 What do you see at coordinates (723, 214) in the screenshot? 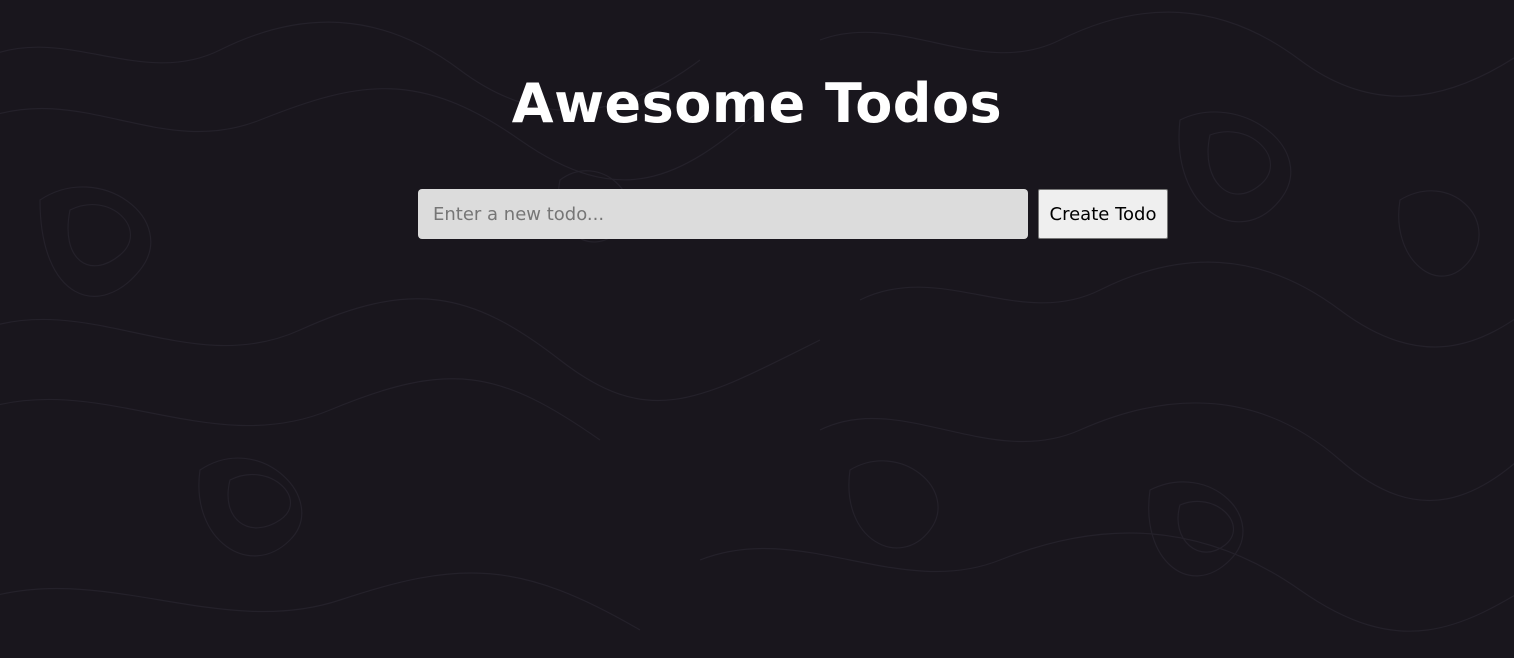
I see `new-todo-input` at bounding box center [723, 214].